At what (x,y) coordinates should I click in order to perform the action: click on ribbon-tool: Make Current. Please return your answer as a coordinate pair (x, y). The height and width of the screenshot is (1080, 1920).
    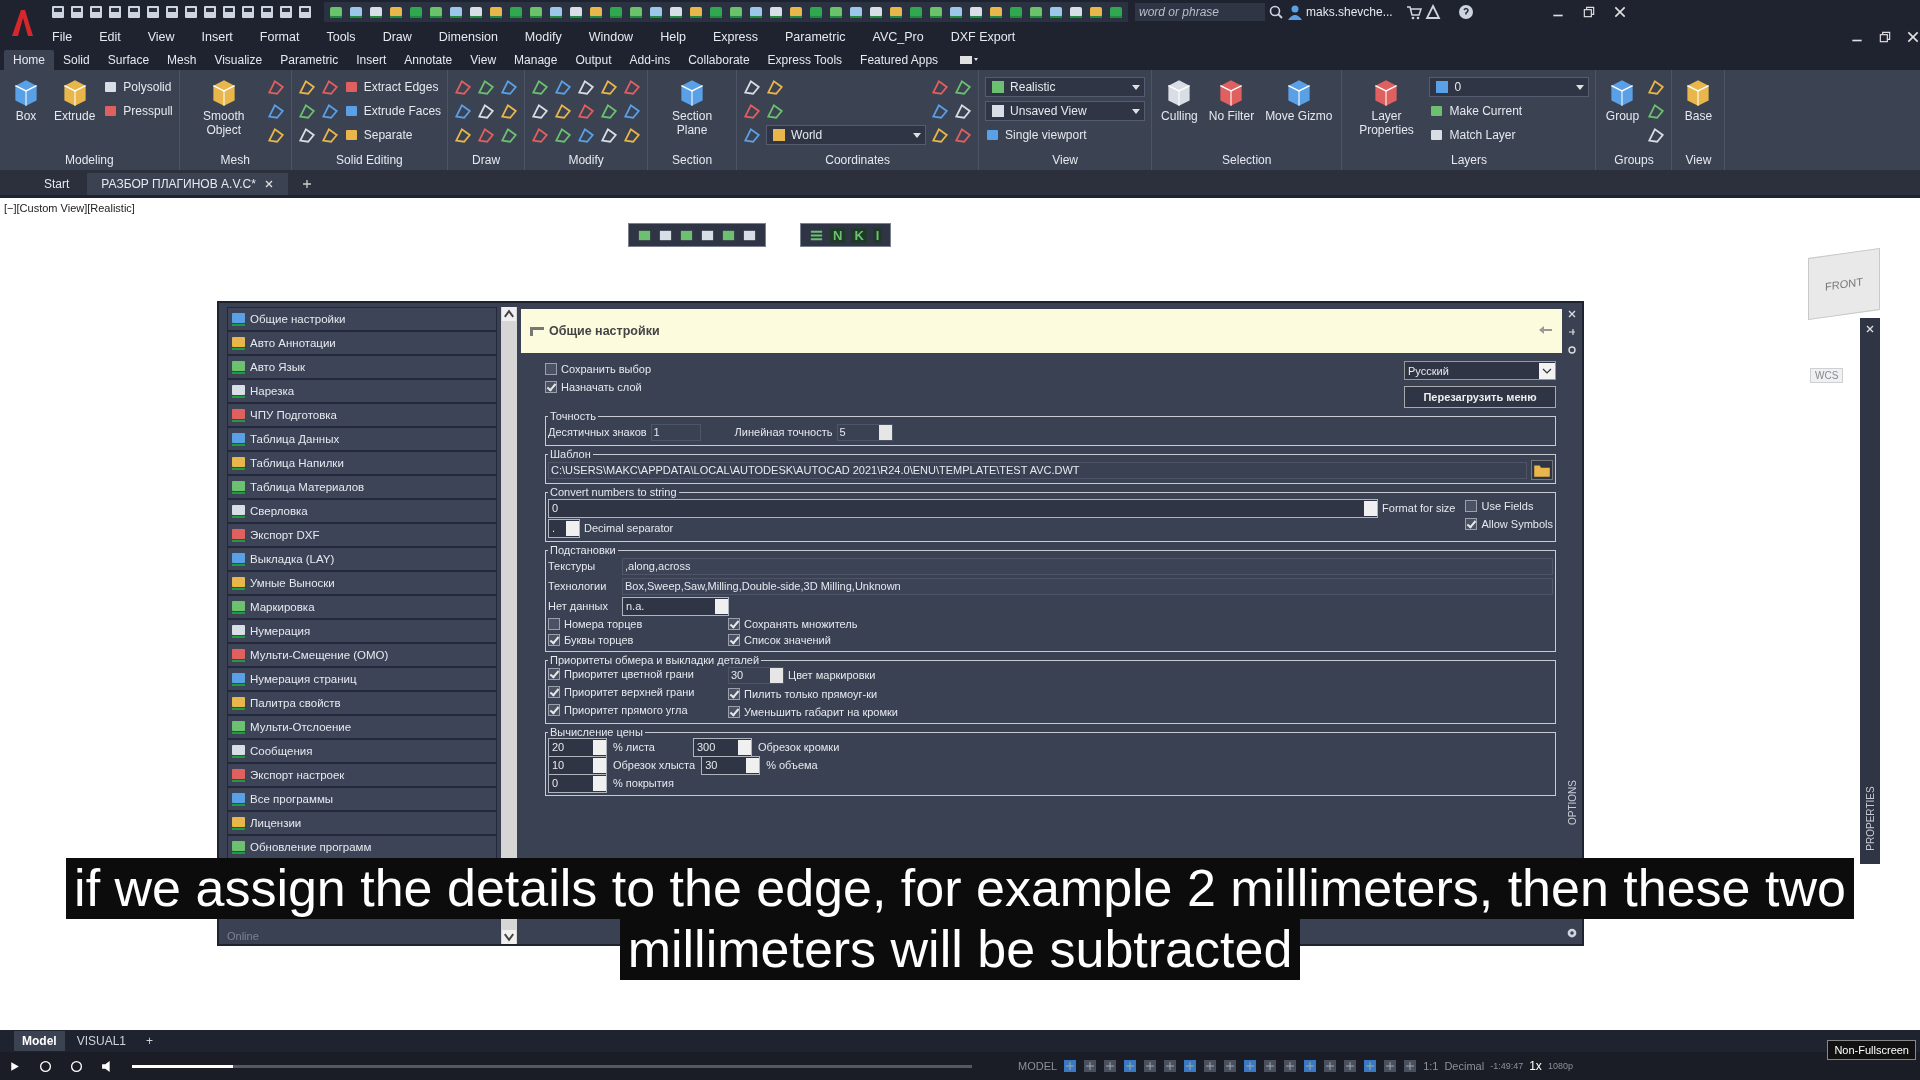
    Looking at the image, I should click on (1509, 111).